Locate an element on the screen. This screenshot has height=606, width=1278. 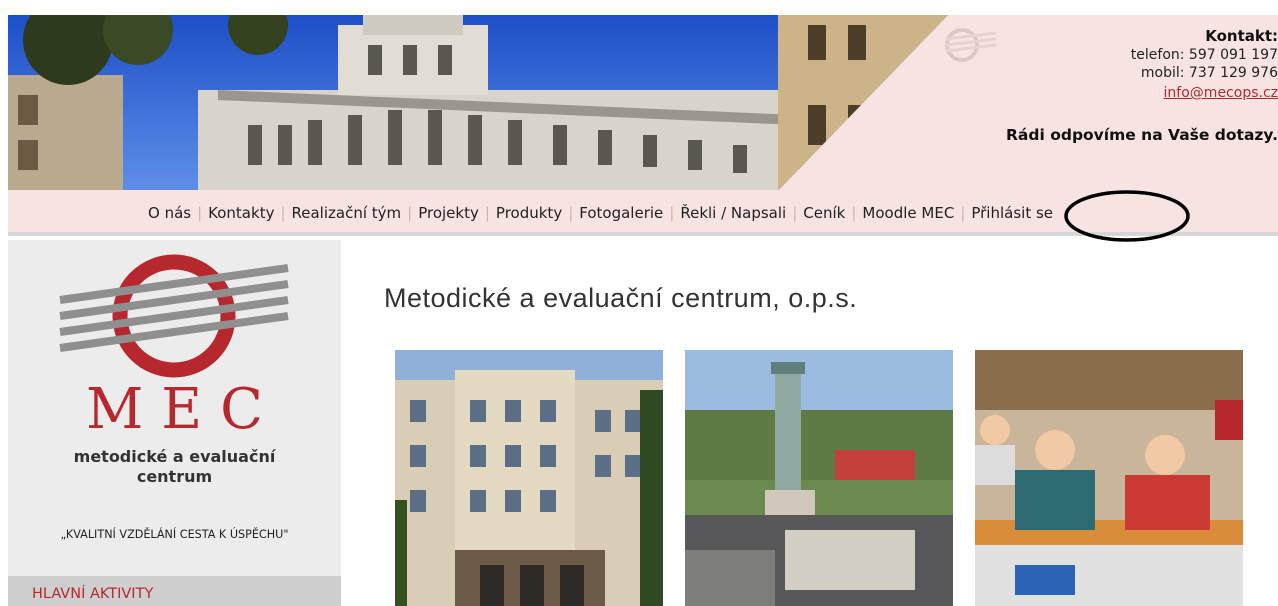
logo-name: metodické a evaluační centrum is located at coordinates (174, 467).